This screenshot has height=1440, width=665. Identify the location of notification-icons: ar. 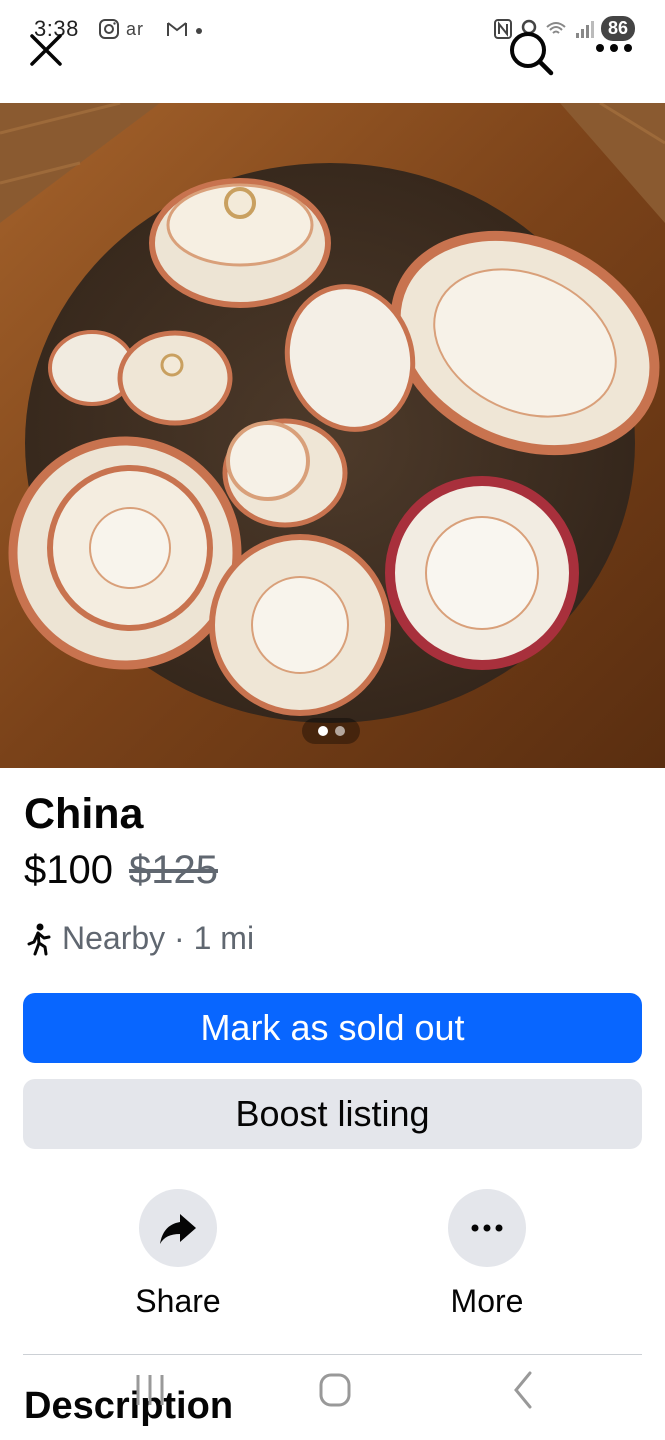
(151, 29).